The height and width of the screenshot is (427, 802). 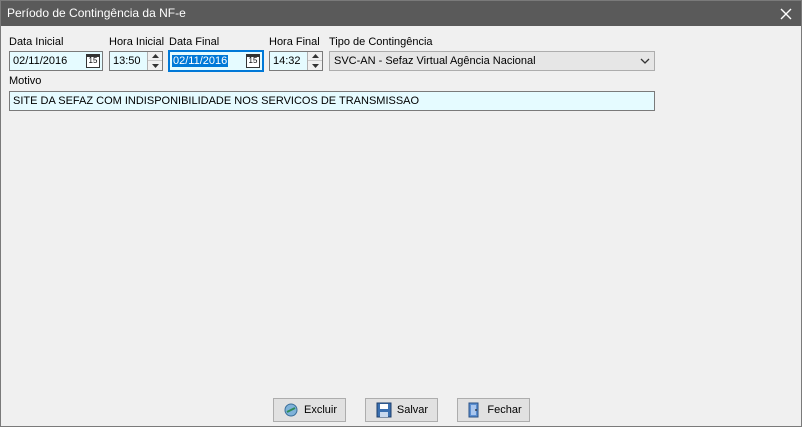 What do you see at coordinates (137, 42) in the screenshot?
I see `hora-inicial-label: Hora Inicial` at bounding box center [137, 42].